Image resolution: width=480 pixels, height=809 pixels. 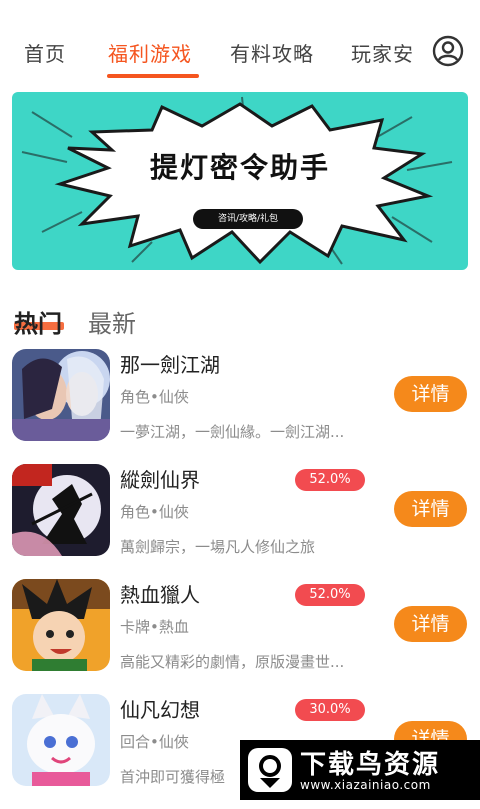 I want to click on list-item: 那一劍江湖 角色•仙俠 一夢江湖，一劍仙緣。一劍江湖... 详情, so click(x=240, y=406).